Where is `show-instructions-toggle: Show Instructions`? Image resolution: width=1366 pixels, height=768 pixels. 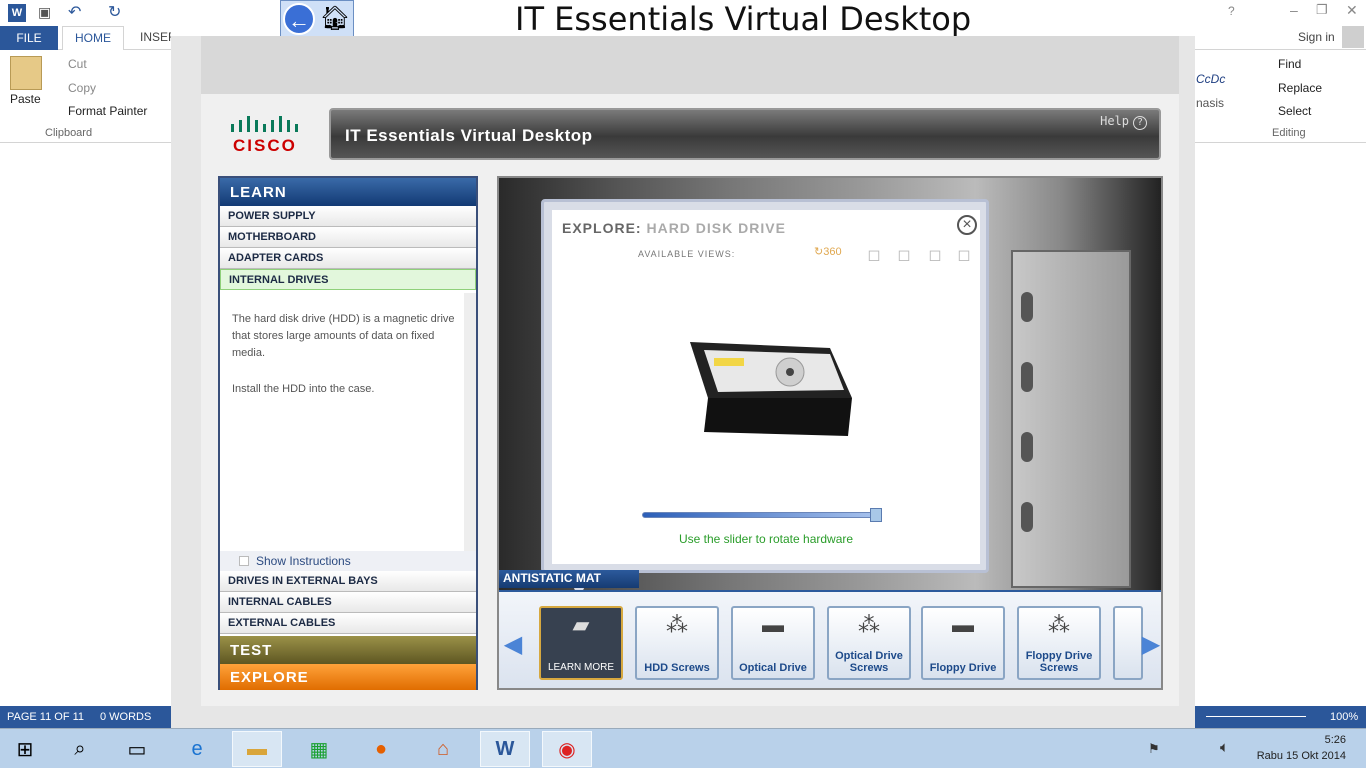 show-instructions-toggle: Show Instructions is located at coordinates (348, 561).